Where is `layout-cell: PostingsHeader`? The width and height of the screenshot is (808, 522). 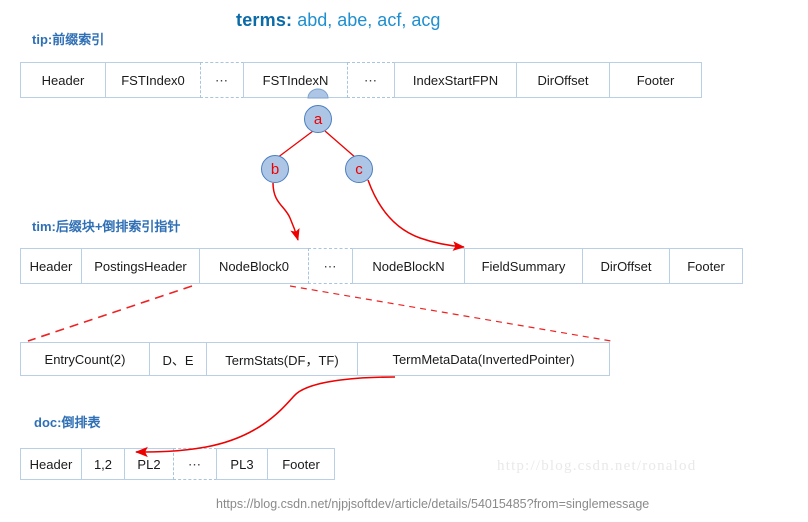 layout-cell: PostingsHeader is located at coordinates (140, 266).